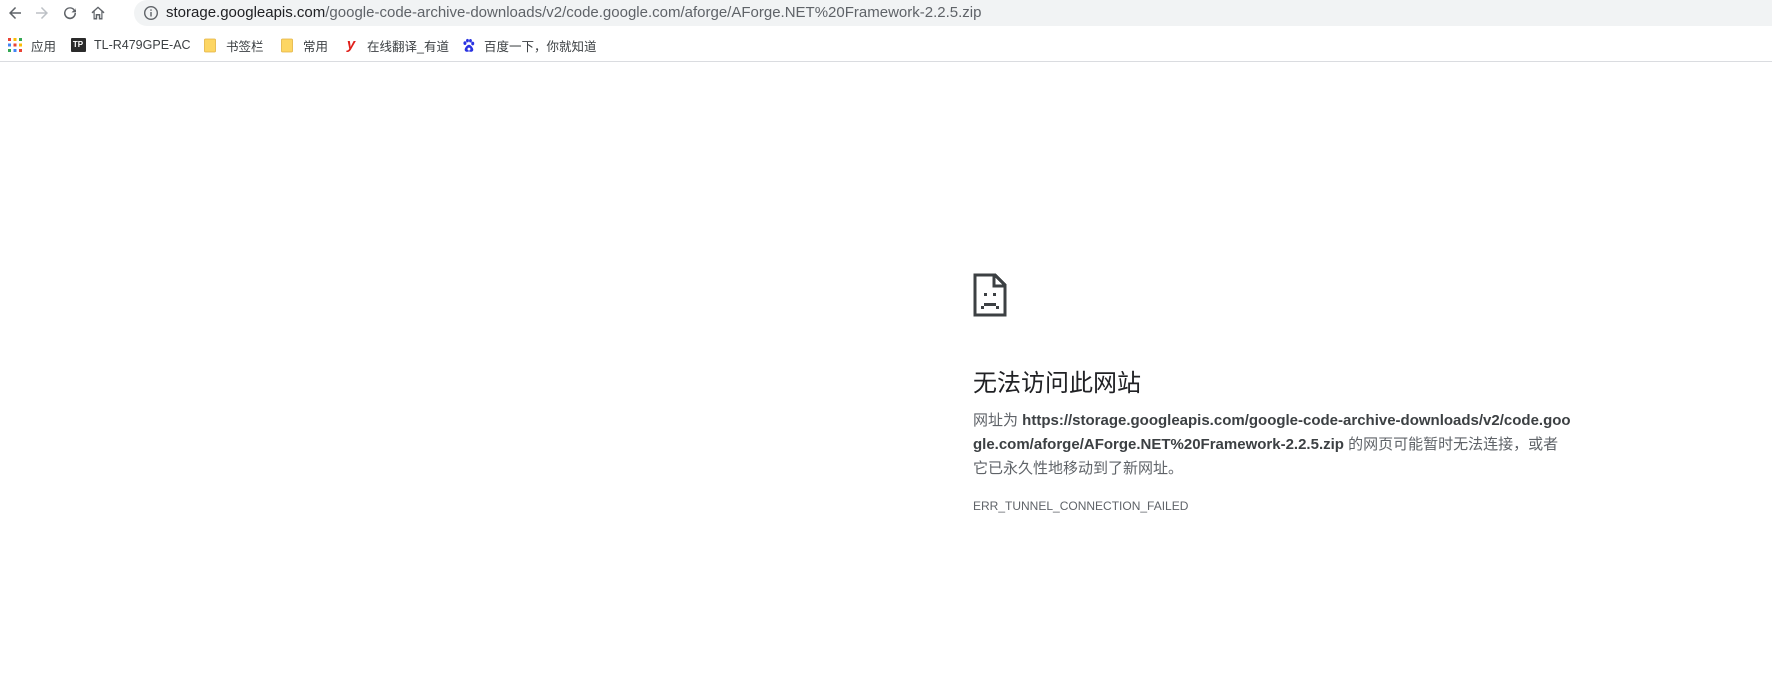  I want to click on home-button, so click(98, 13).